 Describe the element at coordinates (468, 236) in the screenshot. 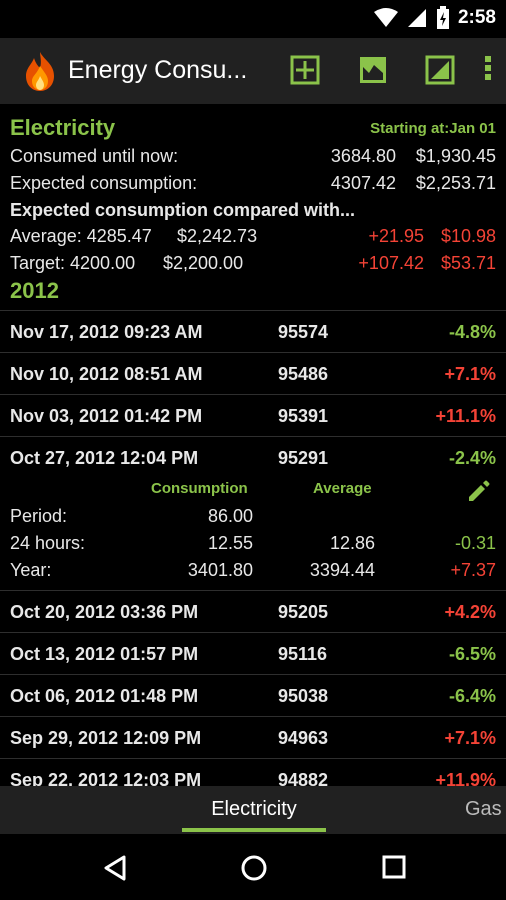

I see `average-diff-cost: $10.98` at that location.